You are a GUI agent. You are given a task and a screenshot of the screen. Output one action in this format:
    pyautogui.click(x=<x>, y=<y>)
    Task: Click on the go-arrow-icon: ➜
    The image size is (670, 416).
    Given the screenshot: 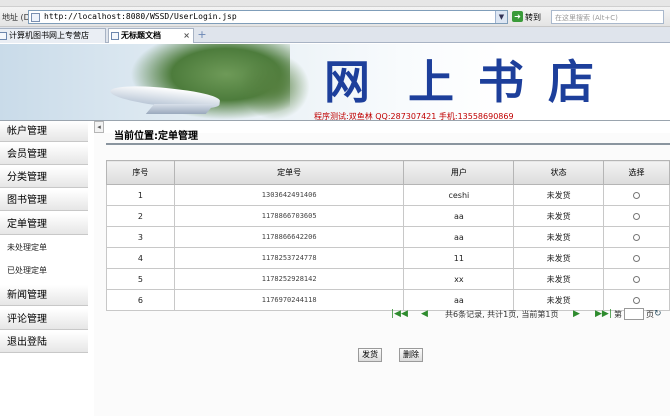 What is the action you would take?
    pyautogui.click(x=517, y=16)
    